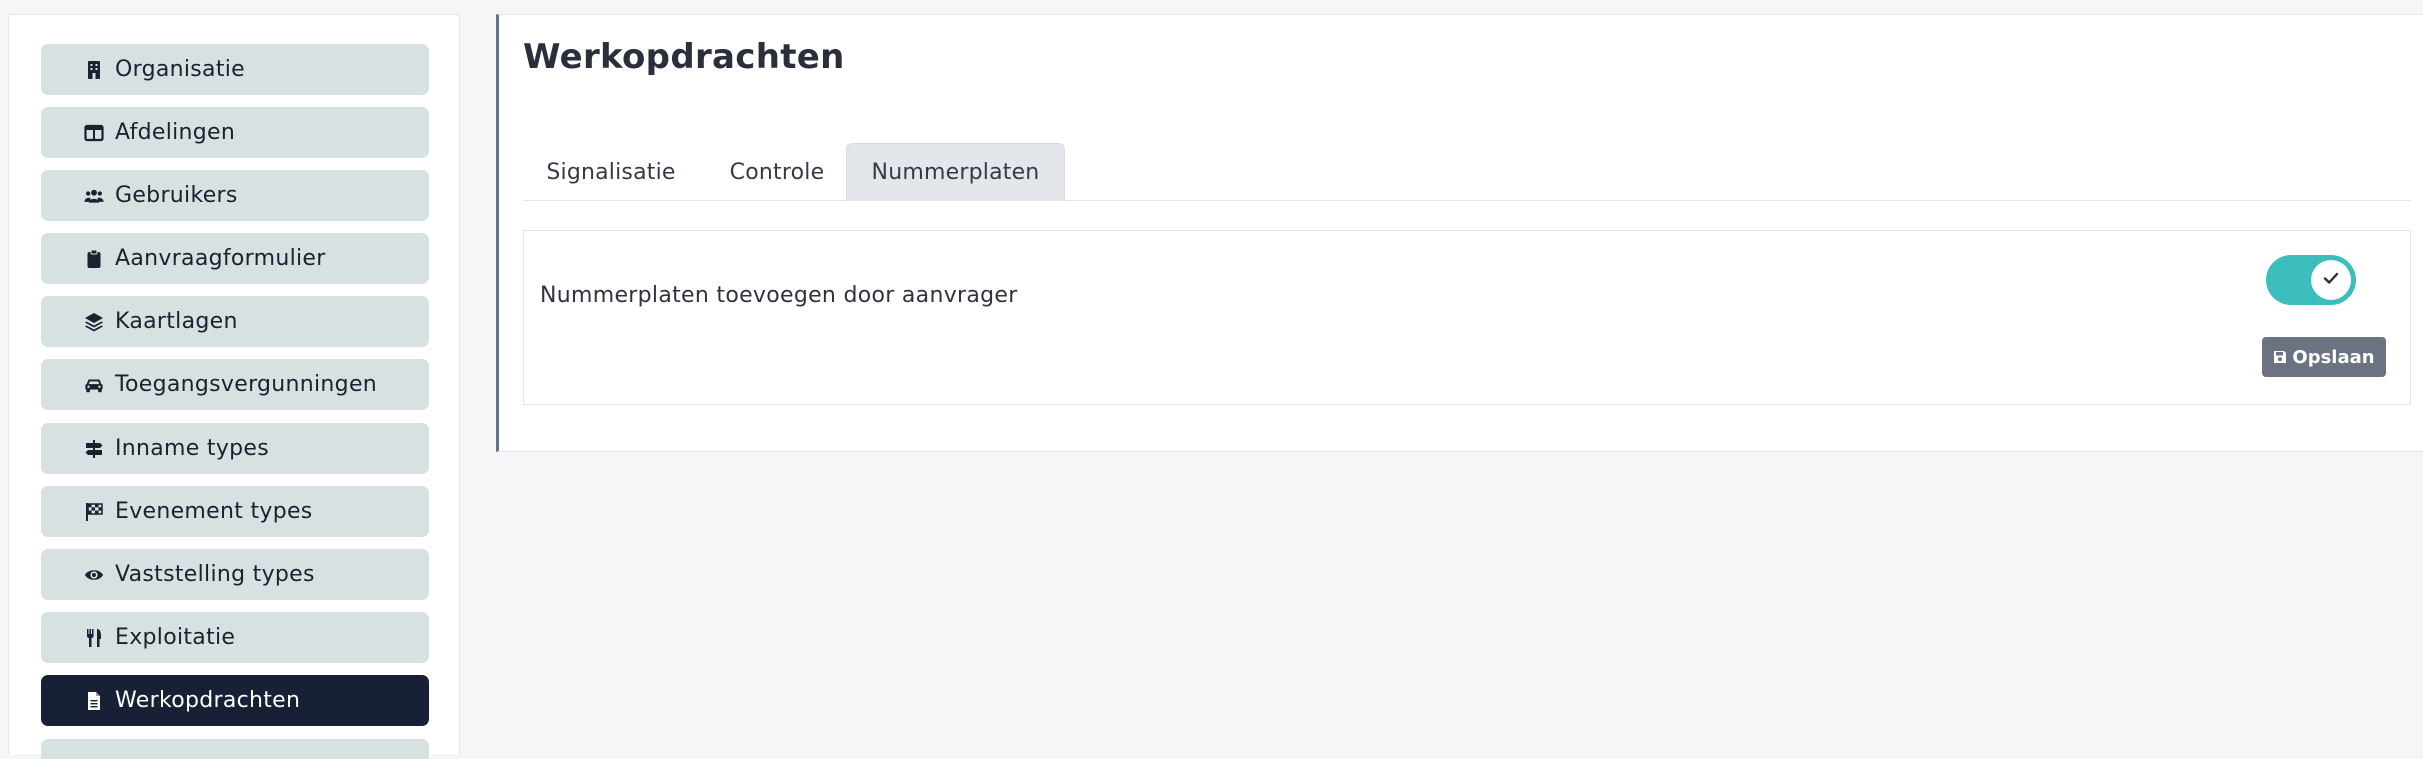 The image size is (2423, 759). I want to click on check-icon, so click(2331, 280).